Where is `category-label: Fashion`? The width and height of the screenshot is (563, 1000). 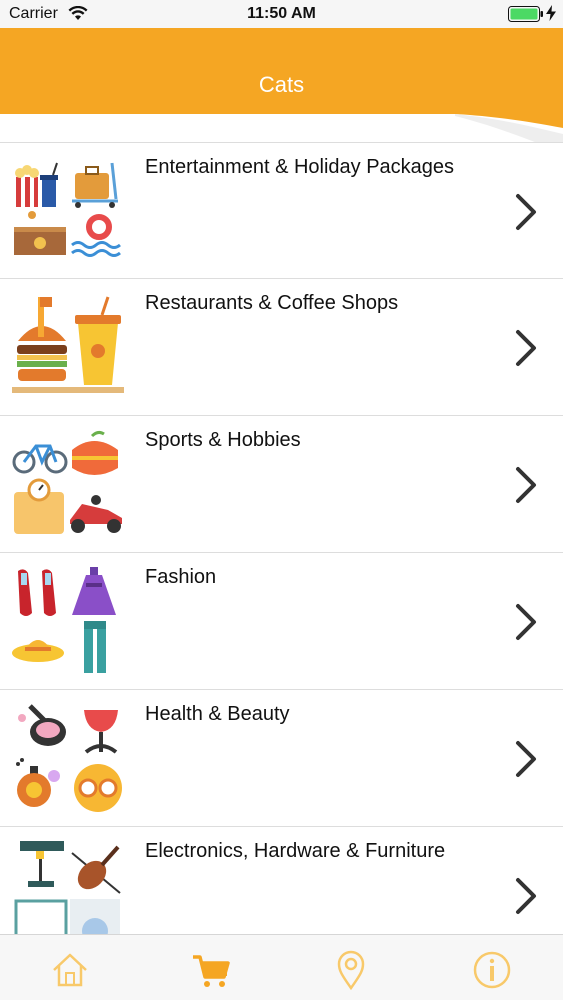 category-label: Fashion is located at coordinates (181, 577).